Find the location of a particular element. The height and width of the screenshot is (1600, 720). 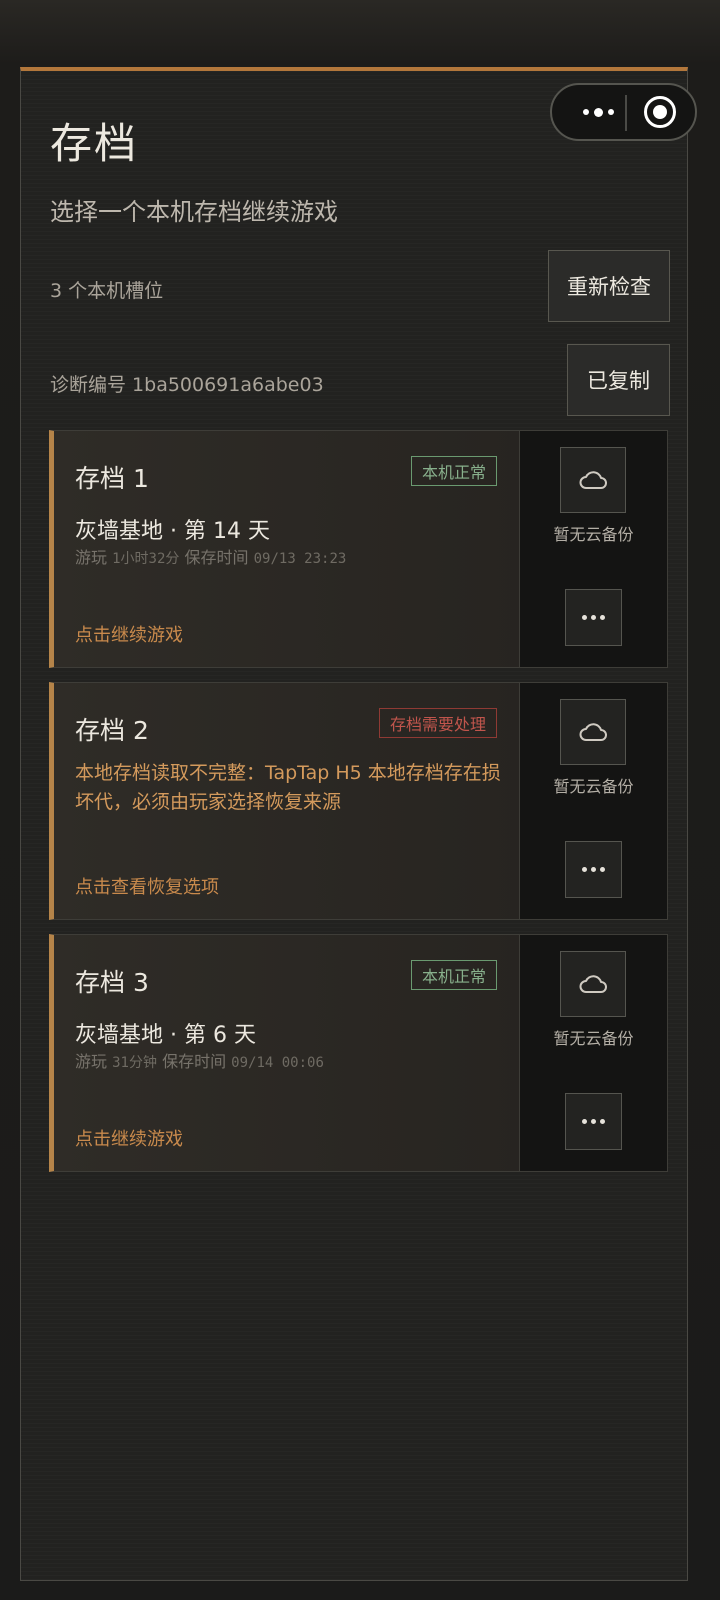

slot-count: 3 个本机槽位 is located at coordinates (107, 291).